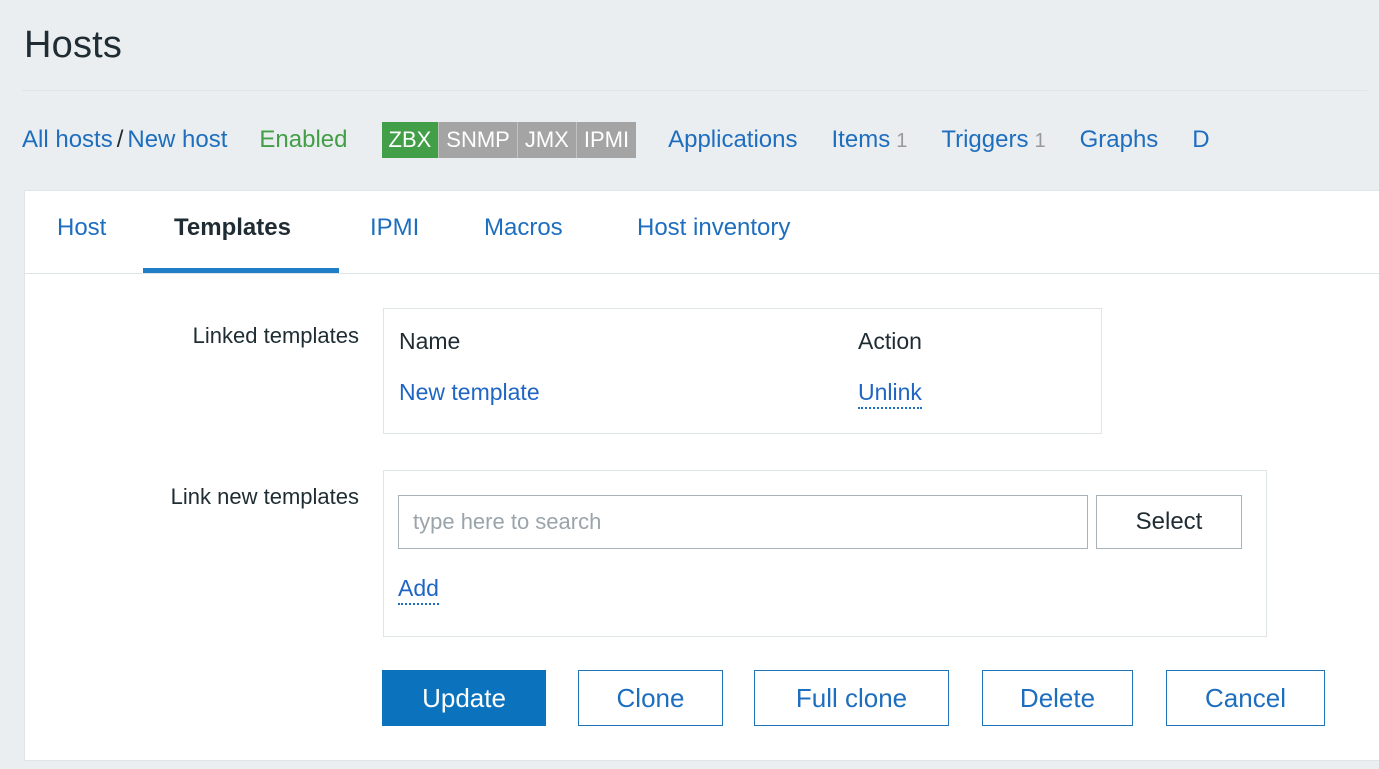 The height and width of the screenshot is (769, 1379). Describe the element at coordinates (275, 335) in the screenshot. I see `linked-templates-label: Linked templates` at that location.